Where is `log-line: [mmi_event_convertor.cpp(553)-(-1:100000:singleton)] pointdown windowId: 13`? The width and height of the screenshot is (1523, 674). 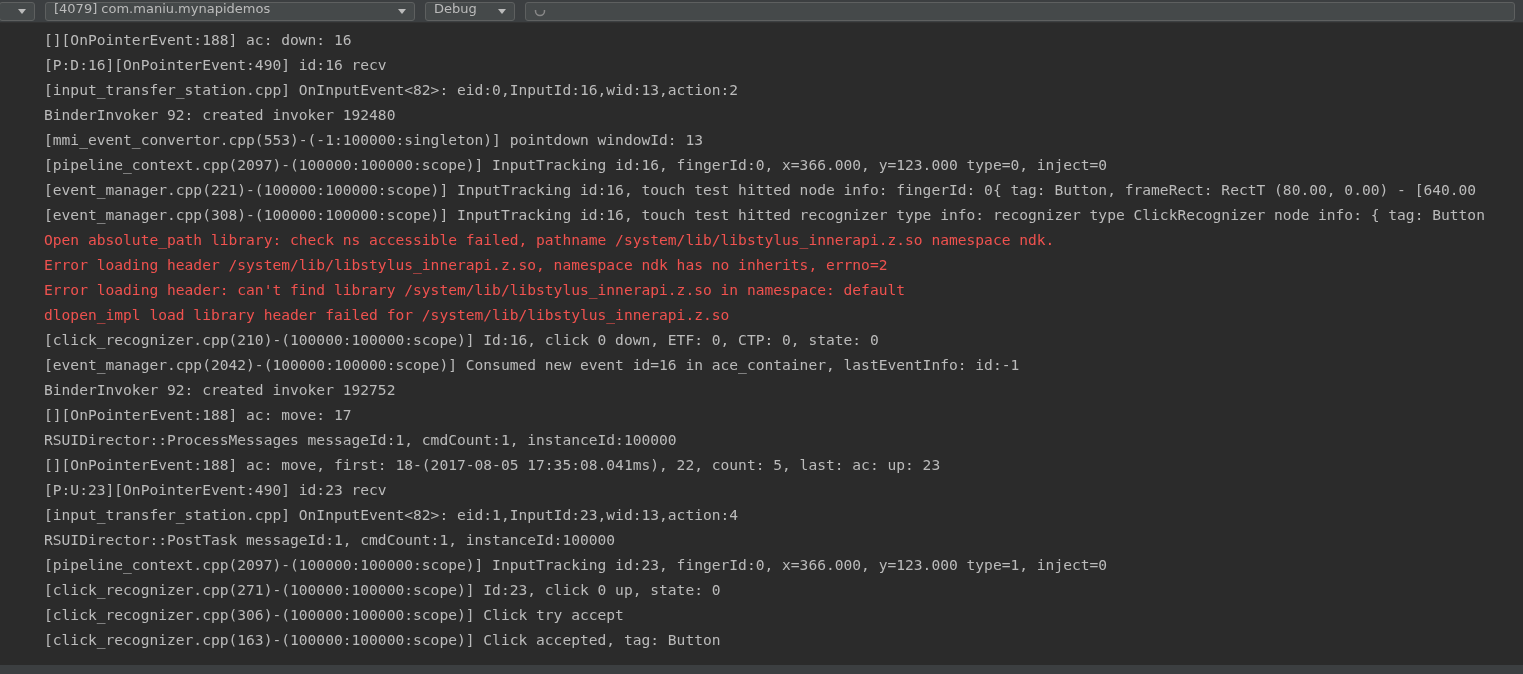 log-line: [mmi_event_convertor.cpp(553)-(-1:100000:singleton)] pointdown windowId: 13 is located at coordinates (373, 140).